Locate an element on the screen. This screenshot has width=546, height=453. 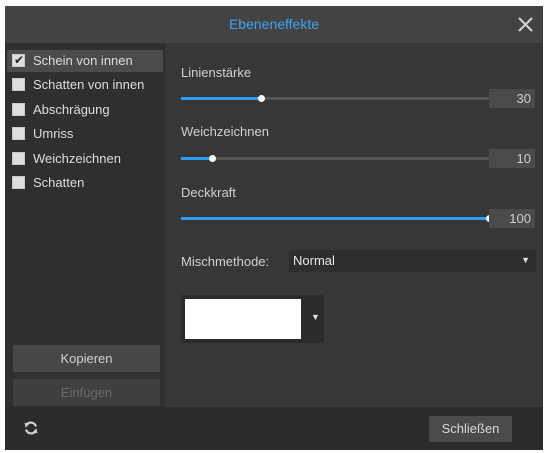
opacity-slider is located at coordinates (337, 218).